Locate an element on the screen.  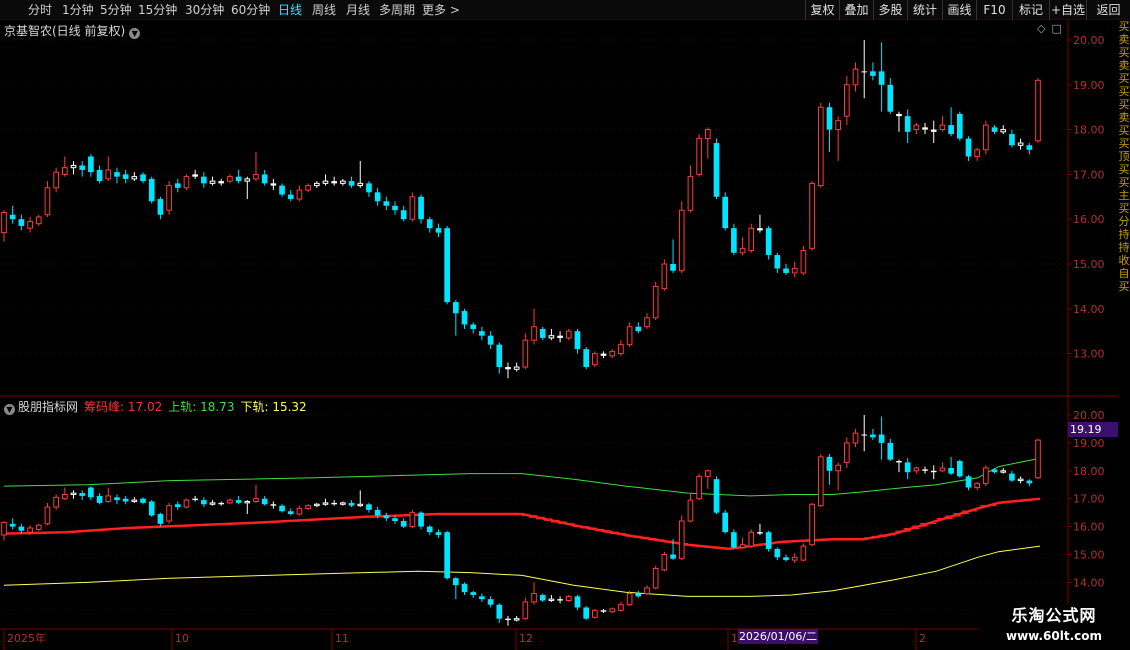
watermark: 乐淘公式网 www.60lt.com is located at coordinates (1054, 627).